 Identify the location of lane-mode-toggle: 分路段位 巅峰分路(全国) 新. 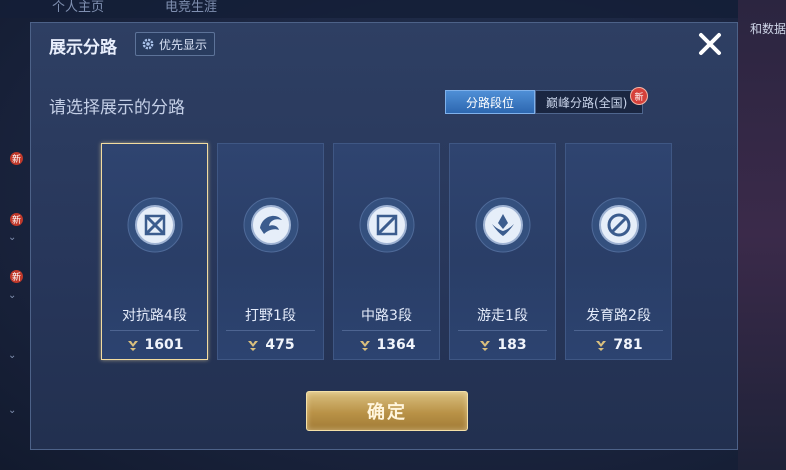
(546, 101).